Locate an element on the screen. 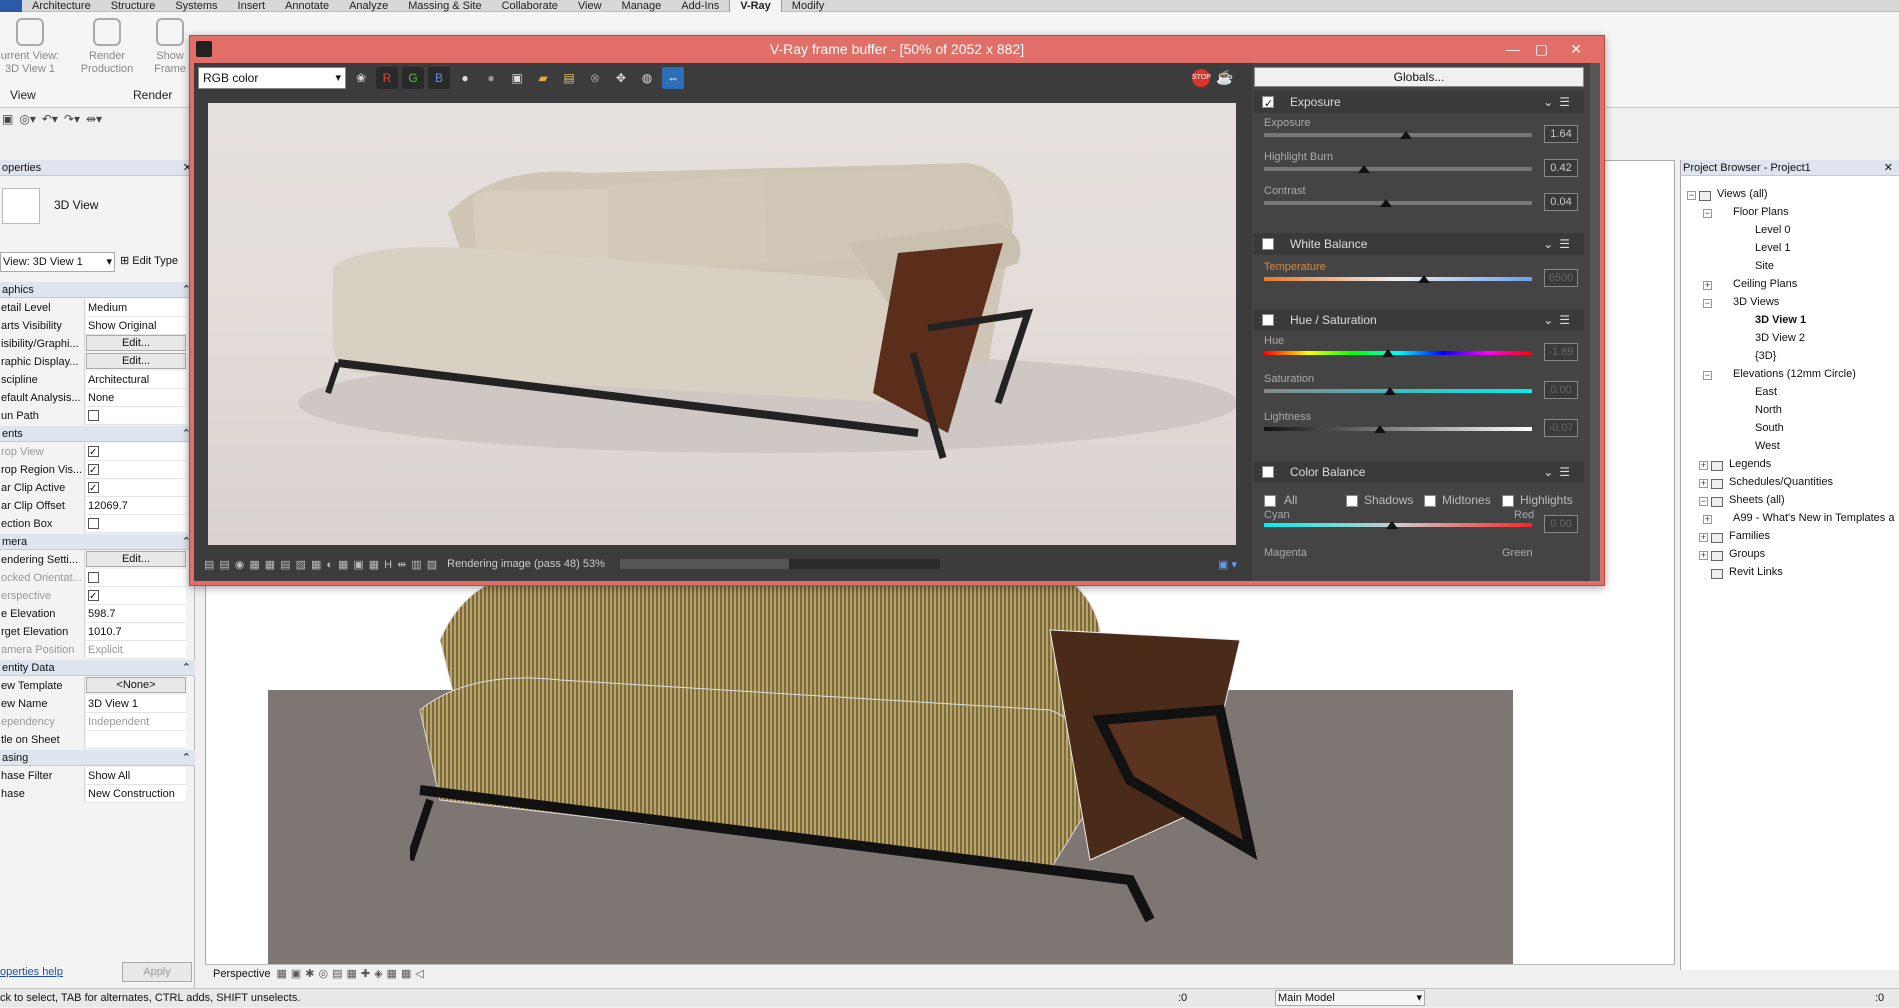  temperature-thumb is located at coordinates (1424, 279).